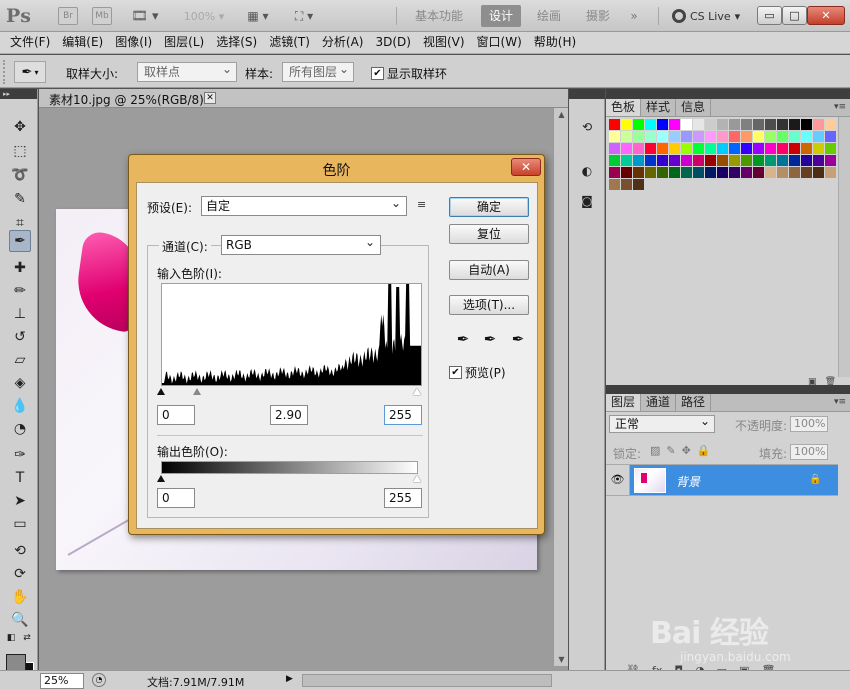 The height and width of the screenshot is (690, 850). Describe the element at coordinates (20, 574) in the screenshot. I see `3d-orbit-tool-icon: ⟳` at that location.